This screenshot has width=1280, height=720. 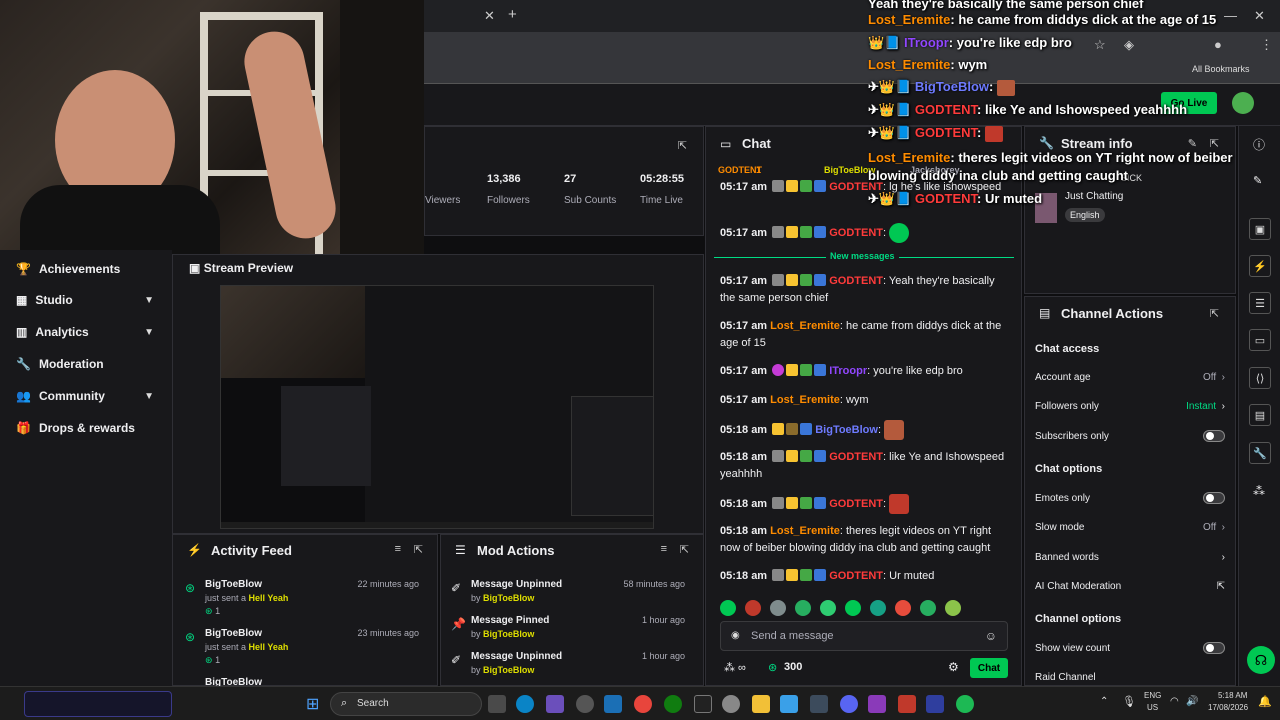 I want to click on quick-action-button: ▭, so click(x=1260, y=340).